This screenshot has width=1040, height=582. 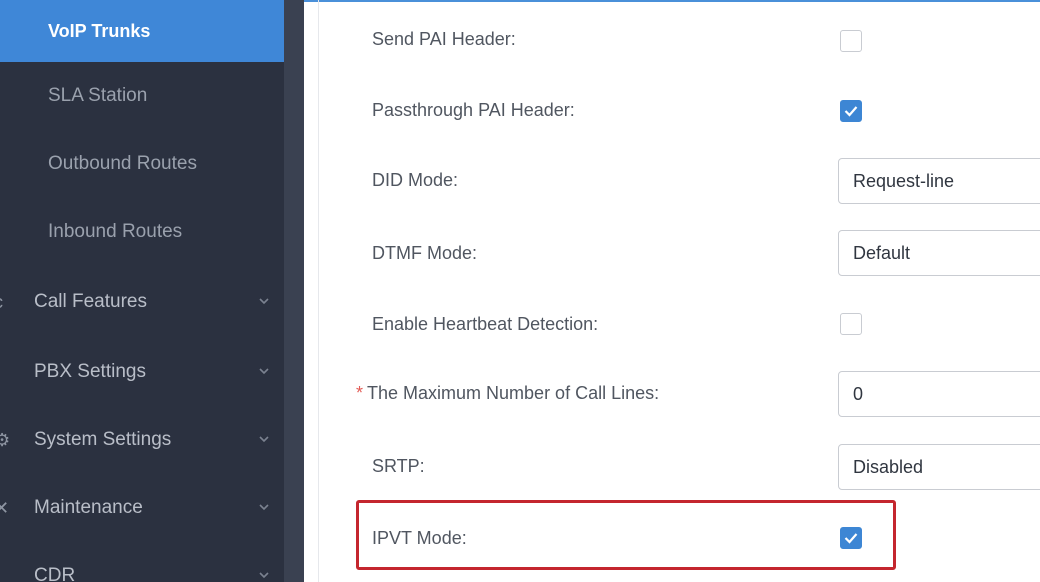 I want to click on sidebar-item-system-settings: ⚙ System Settings, so click(x=142, y=440).